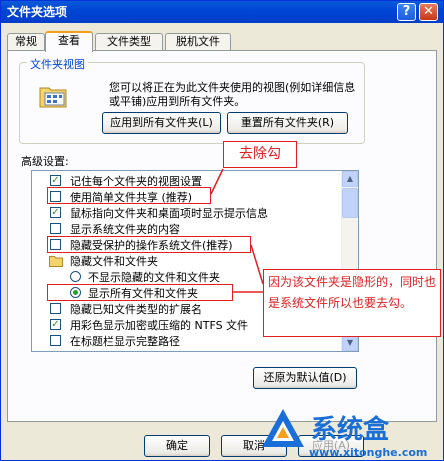 This screenshot has height=461, width=444. I want to click on watermark-brand: 系统盒, so click(350, 430).